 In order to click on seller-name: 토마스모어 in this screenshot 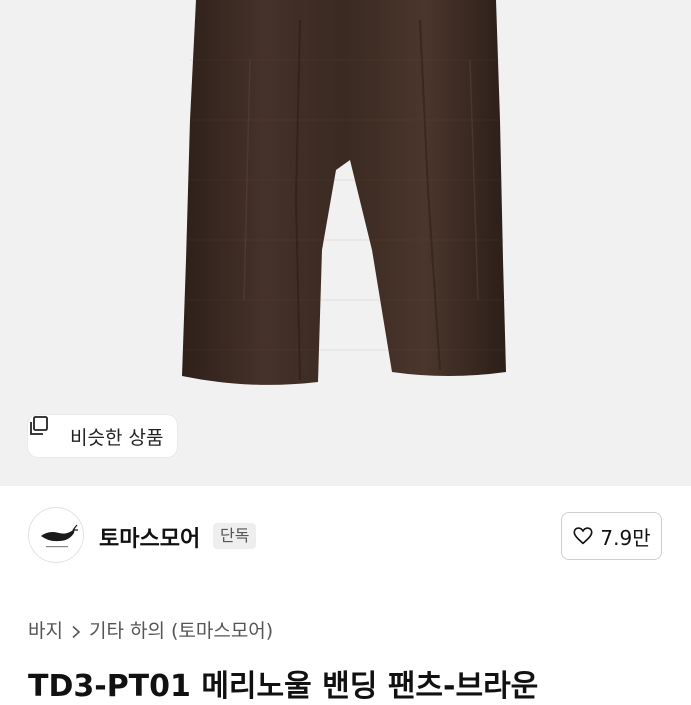, I will do `click(149, 537)`.